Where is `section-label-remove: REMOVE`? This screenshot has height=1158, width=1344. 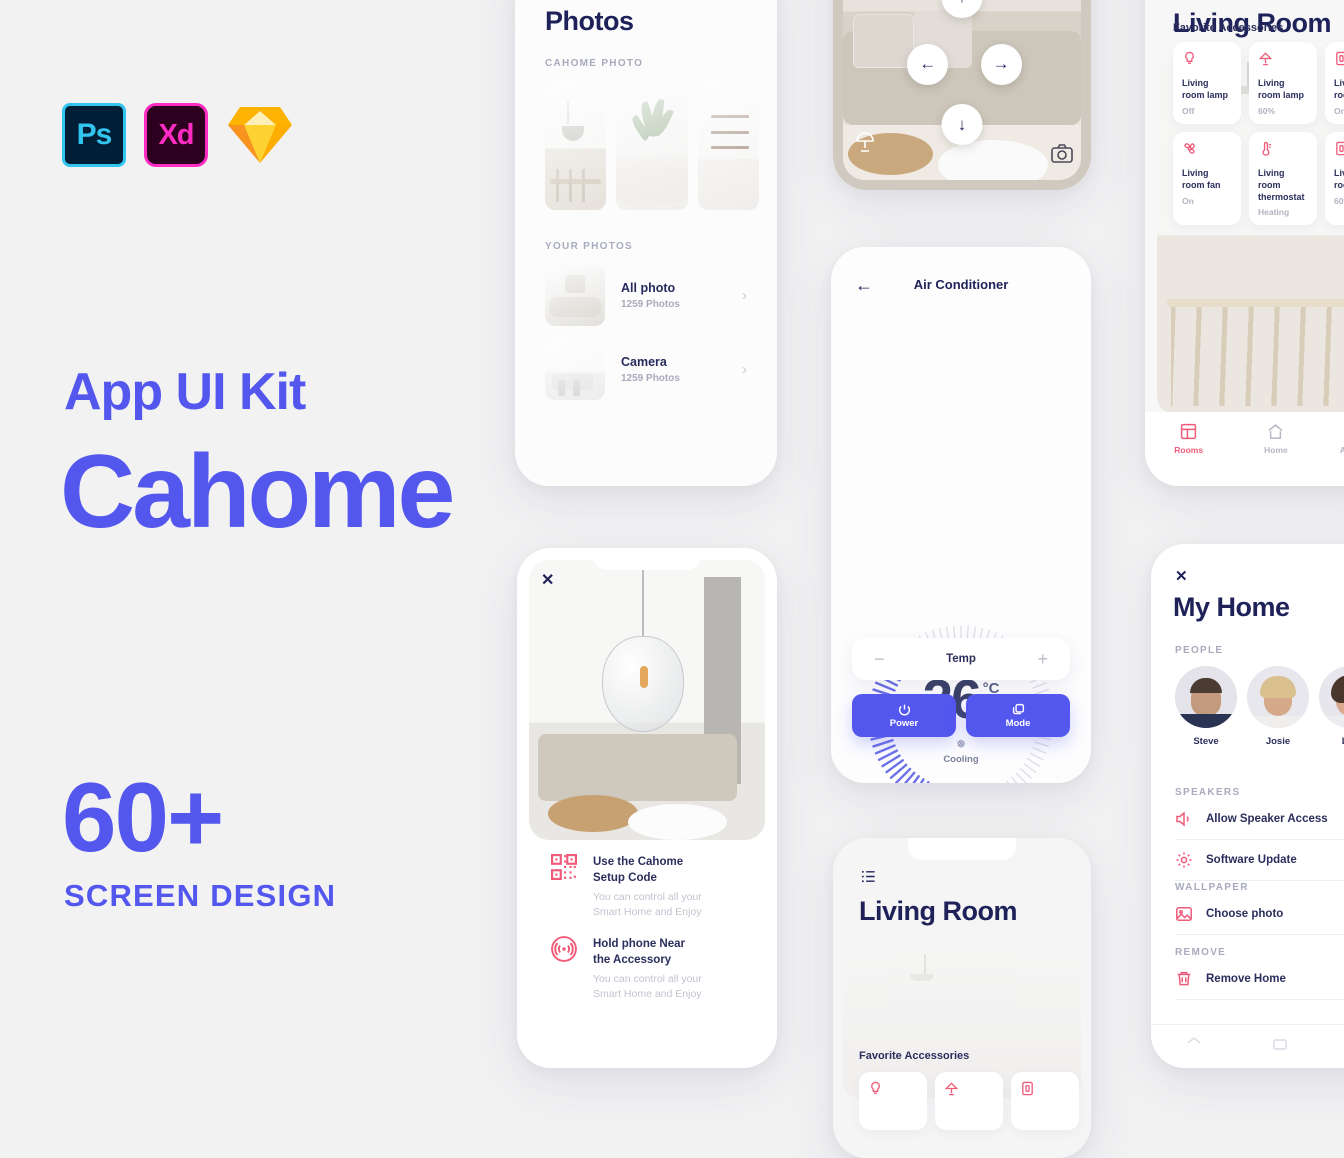 section-label-remove: REMOVE is located at coordinates (1201, 952).